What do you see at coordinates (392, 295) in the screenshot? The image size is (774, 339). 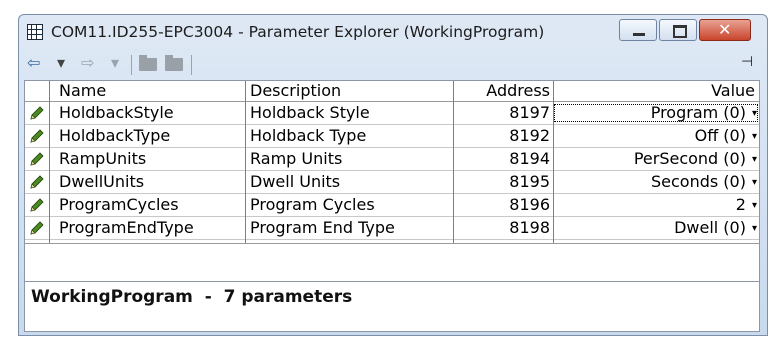 I see `status-bar: WorkingProgram - 7 parameters` at bounding box center [392, 295].